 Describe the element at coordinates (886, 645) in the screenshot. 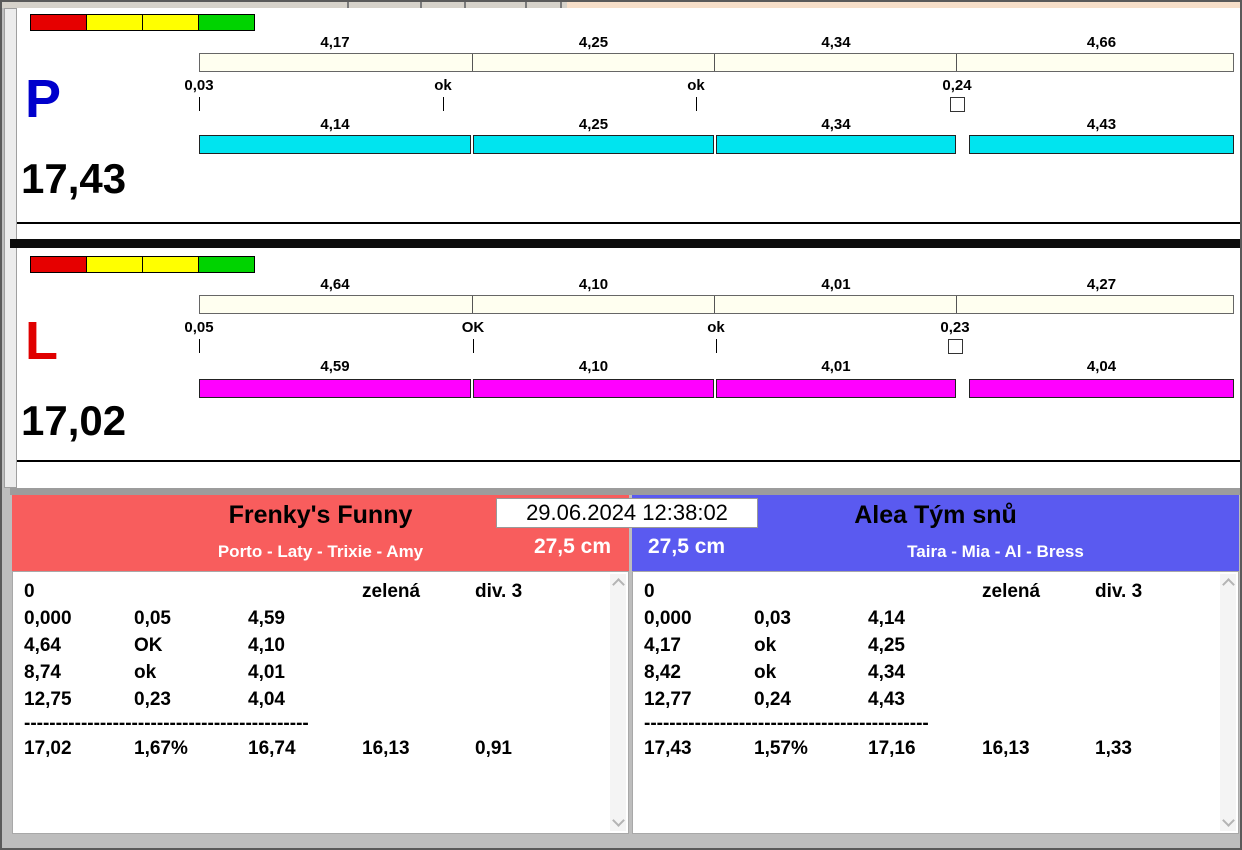

I see `result-cell: 4,25` at that location.